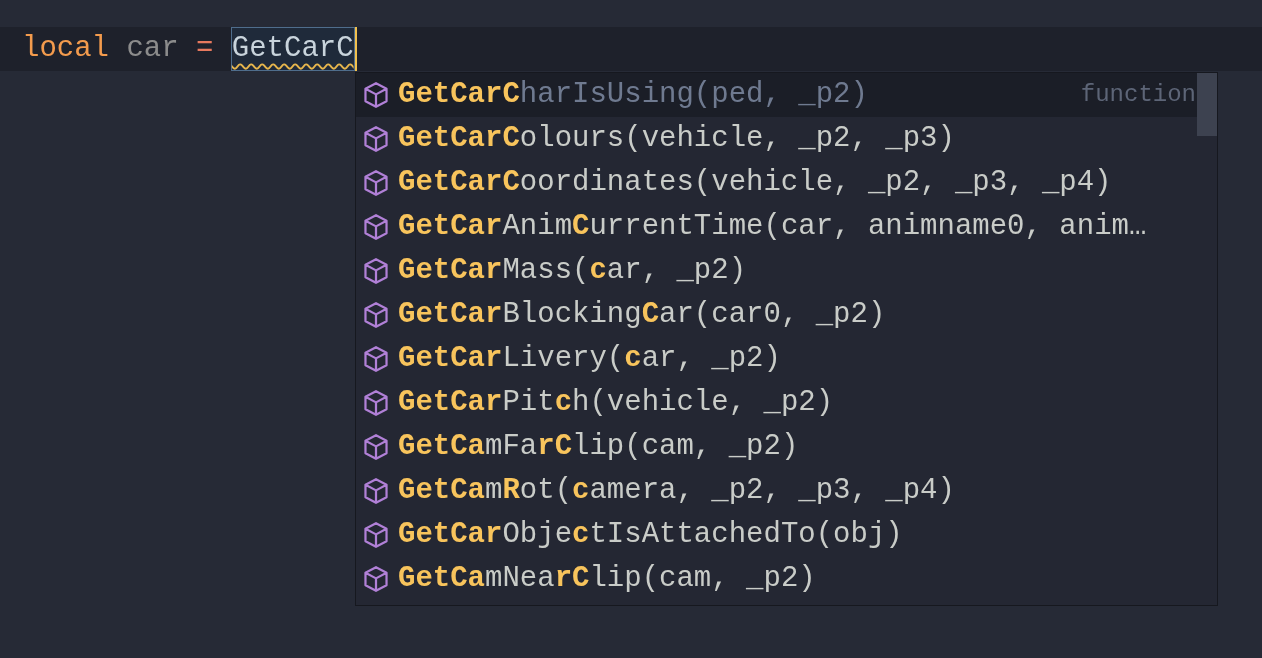  Describe the element at coordinates (1207, 104) in the screenshot. I see `scrollbar-thumb` at that location.